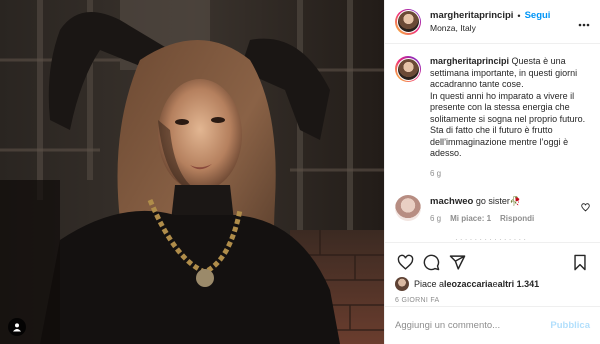 The image size is (600, 344). I want to click on liker-avatar, so click(402, 284).